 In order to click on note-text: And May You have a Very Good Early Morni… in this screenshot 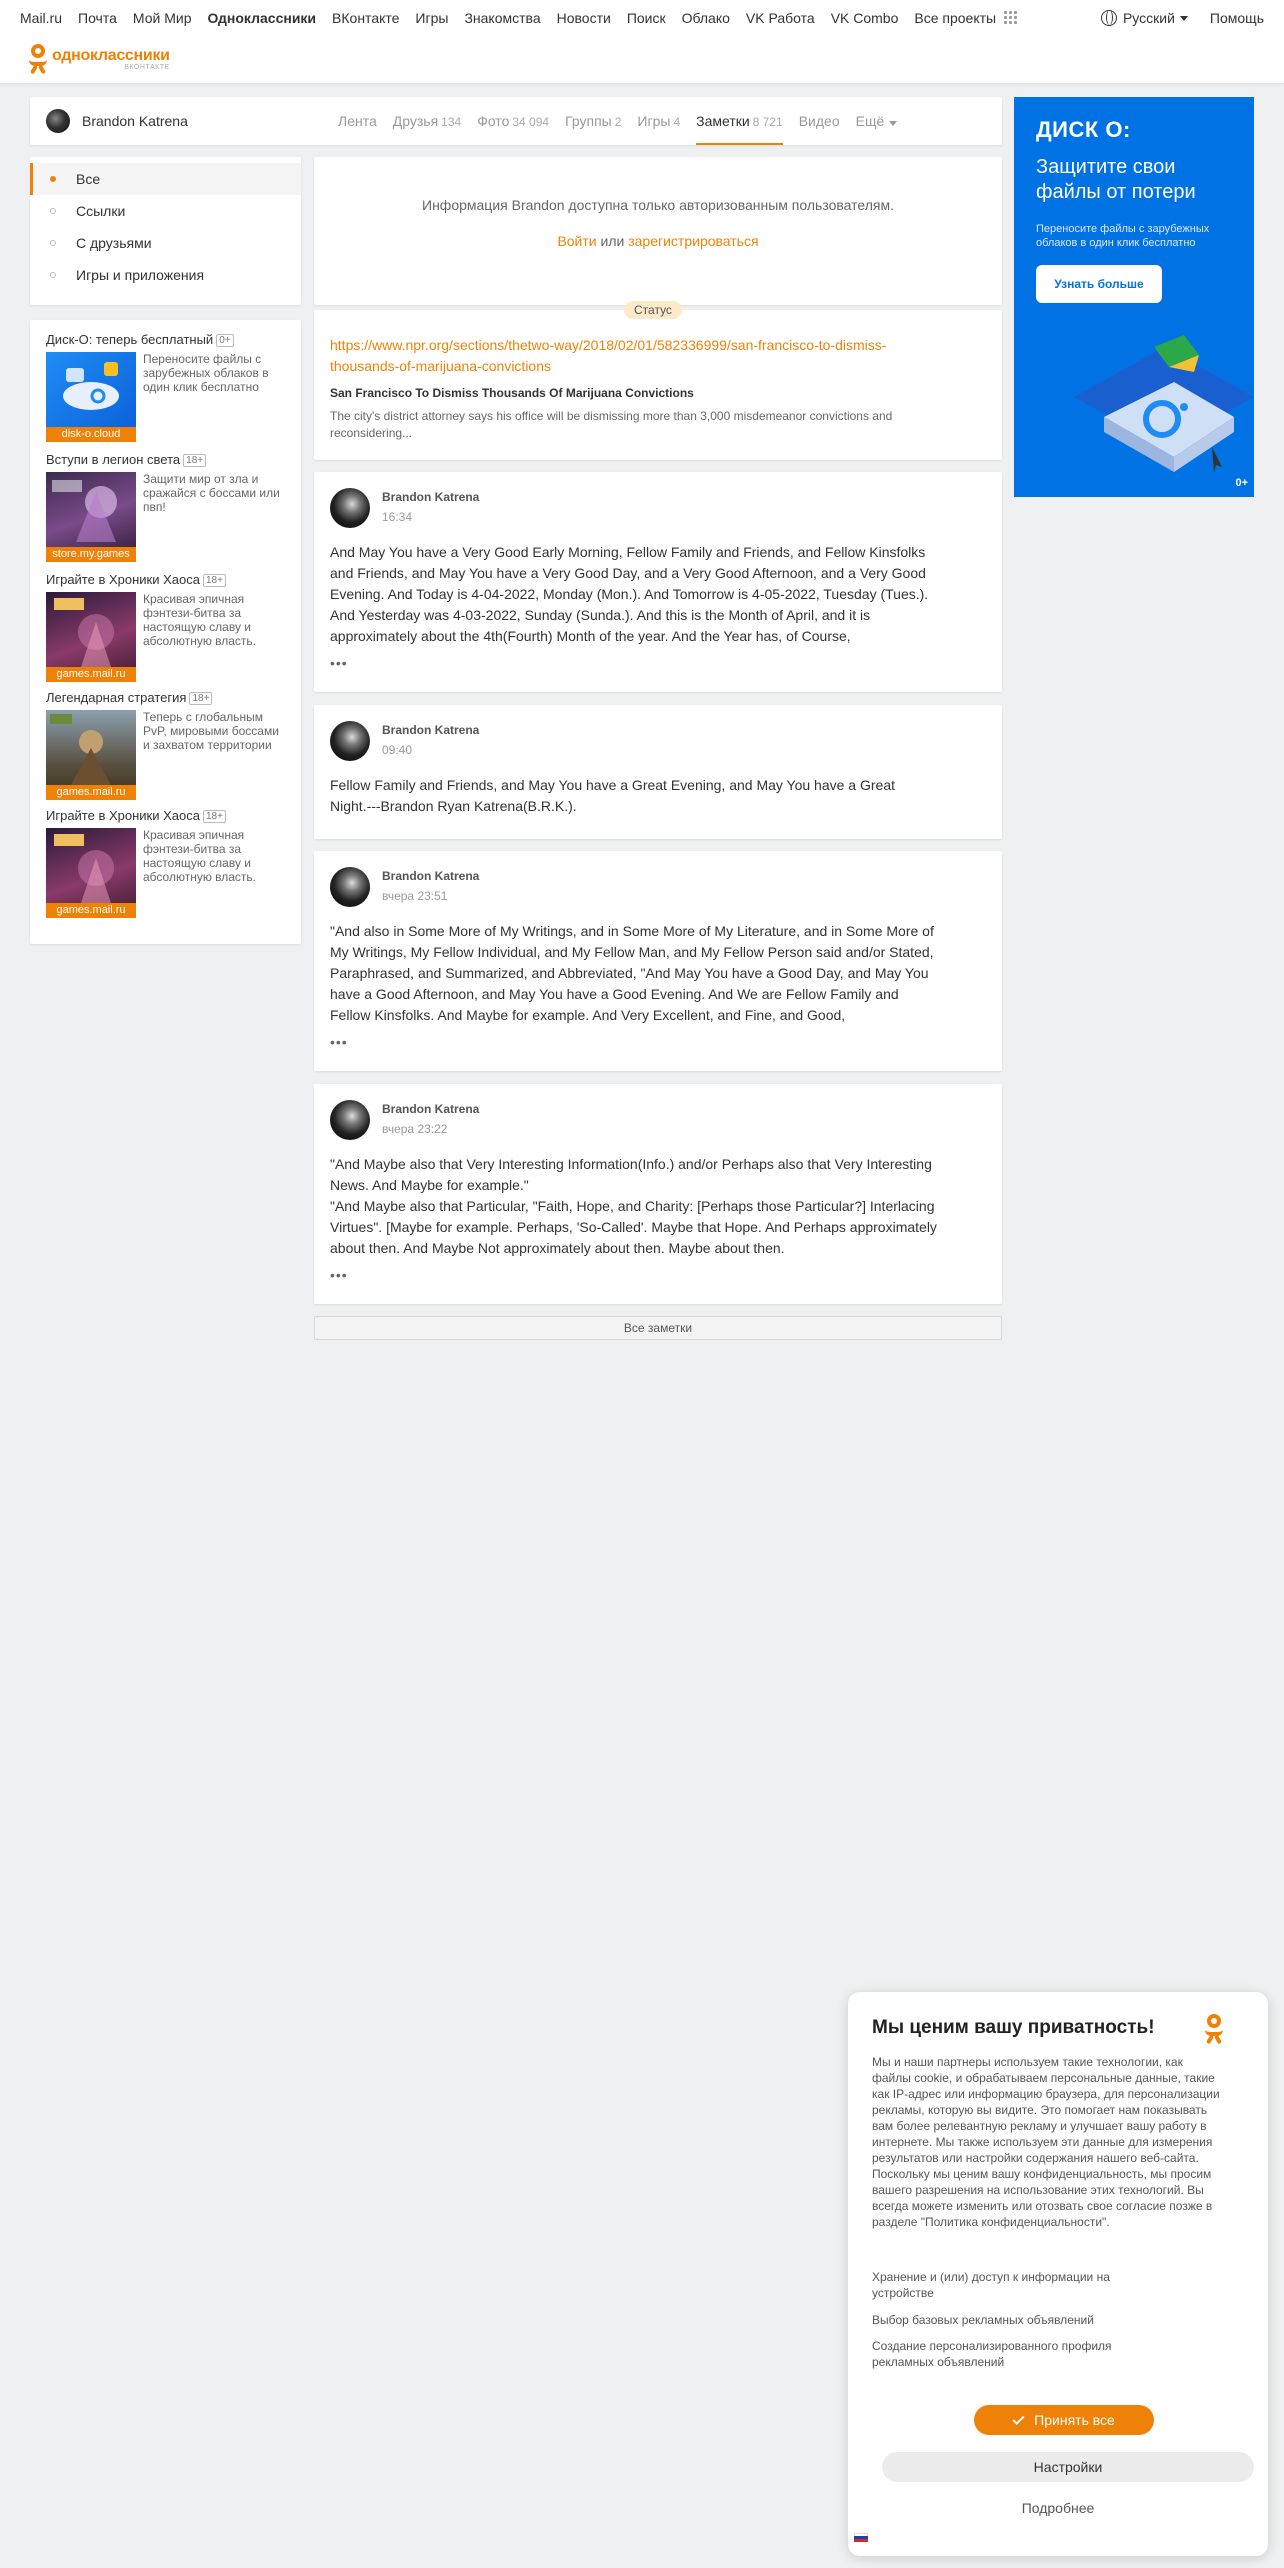, I will do `click(635, 594)`.